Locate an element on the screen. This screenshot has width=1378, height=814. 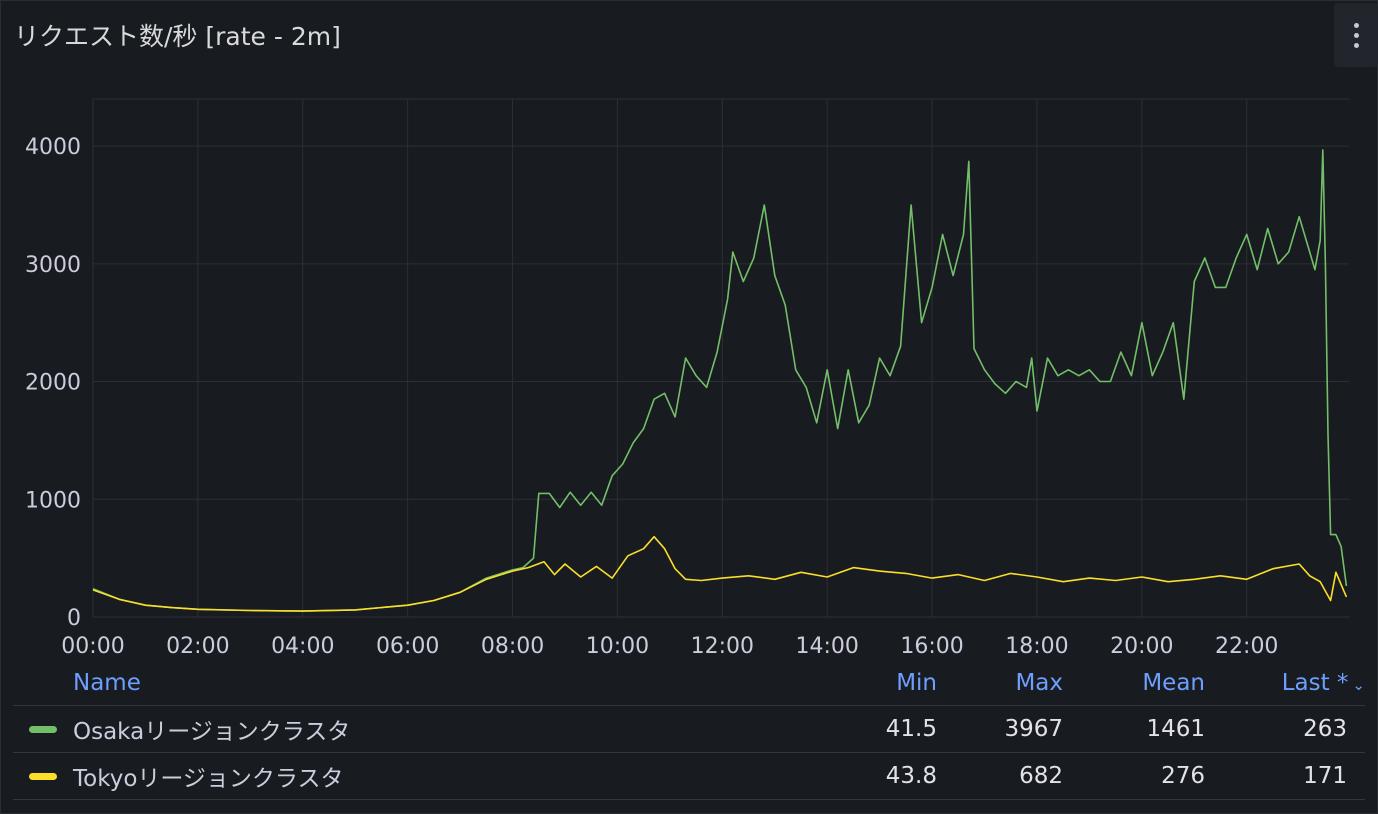
x-tick-label: 06:00 is located at coordinates (407, 646).